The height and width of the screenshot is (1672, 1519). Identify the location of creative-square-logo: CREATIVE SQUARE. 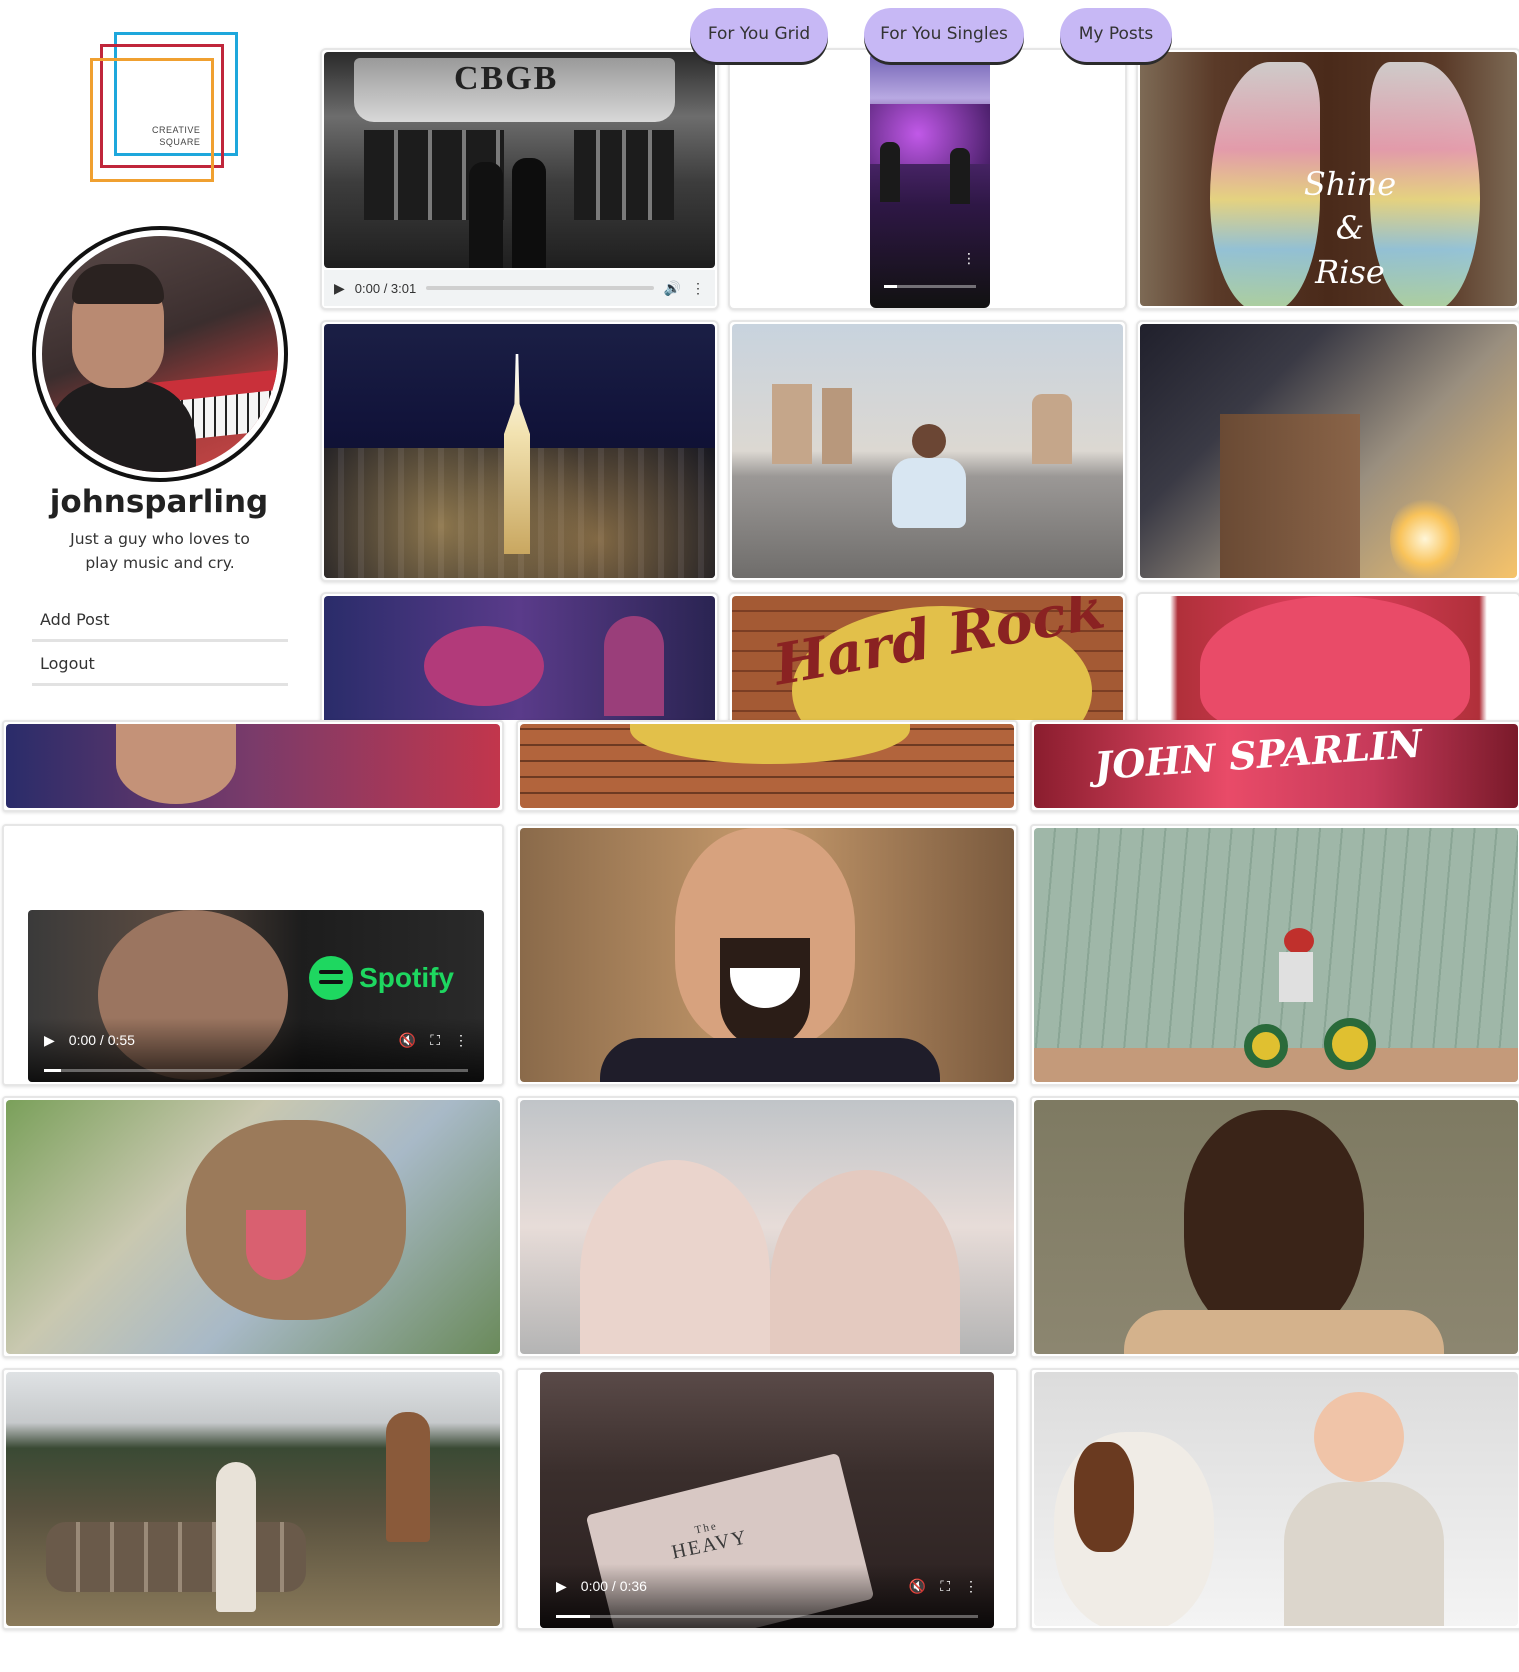
(165, 107).